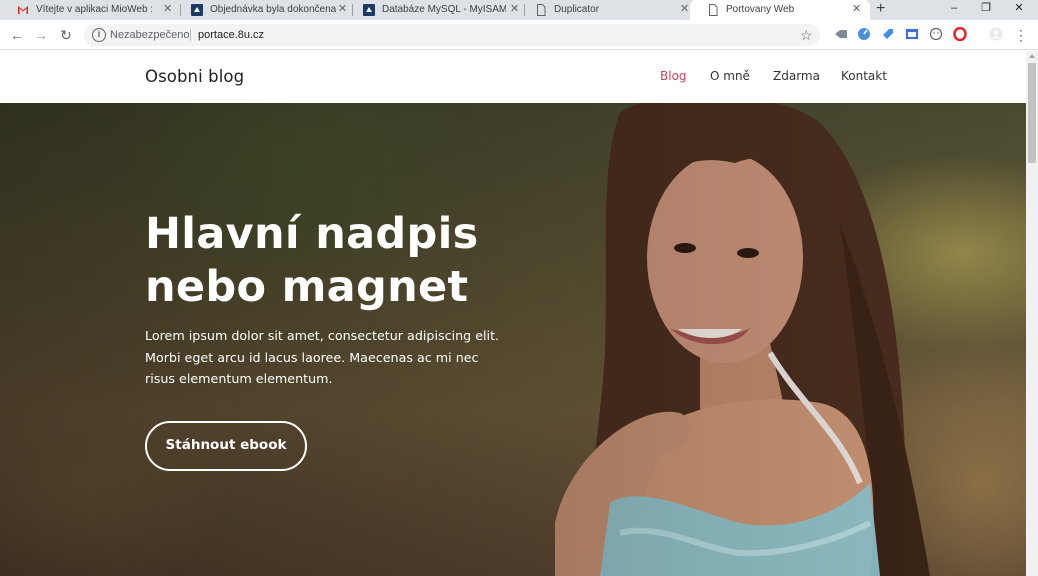 Image resolution: width=1038 pixels, height=576 pixels. Describe the element at coordinates (986, 9) in the screenshot. I see `maximize-button: ❐` at that location.